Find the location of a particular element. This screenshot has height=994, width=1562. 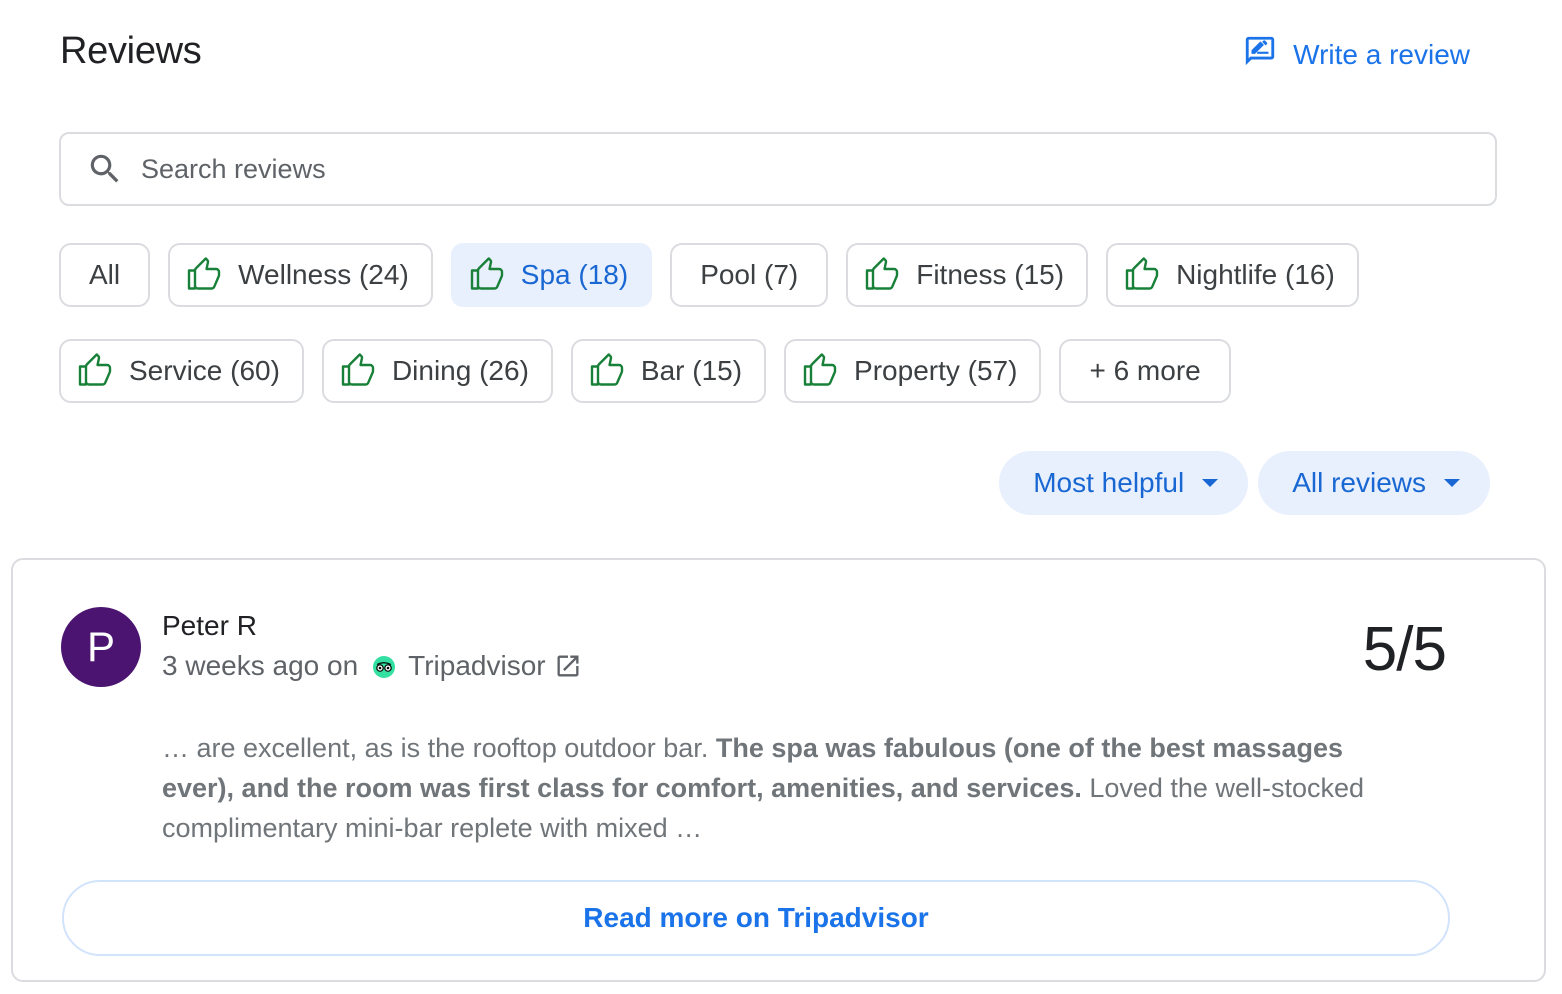

tripadvisor-logo-icon is located at coordinates (384, 666).